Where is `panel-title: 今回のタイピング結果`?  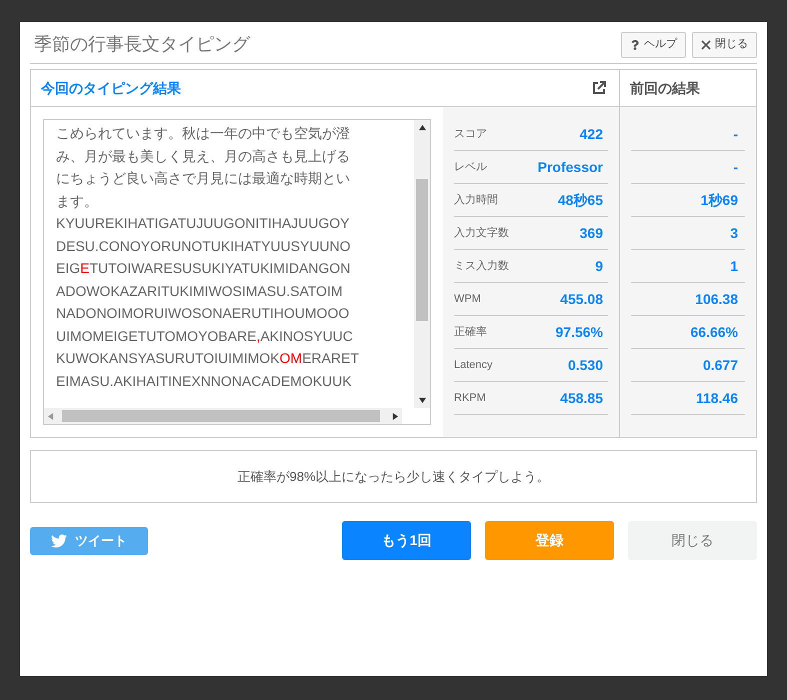 panel-title: 今回のタイピング結果 is located at coordinates (111, 88).